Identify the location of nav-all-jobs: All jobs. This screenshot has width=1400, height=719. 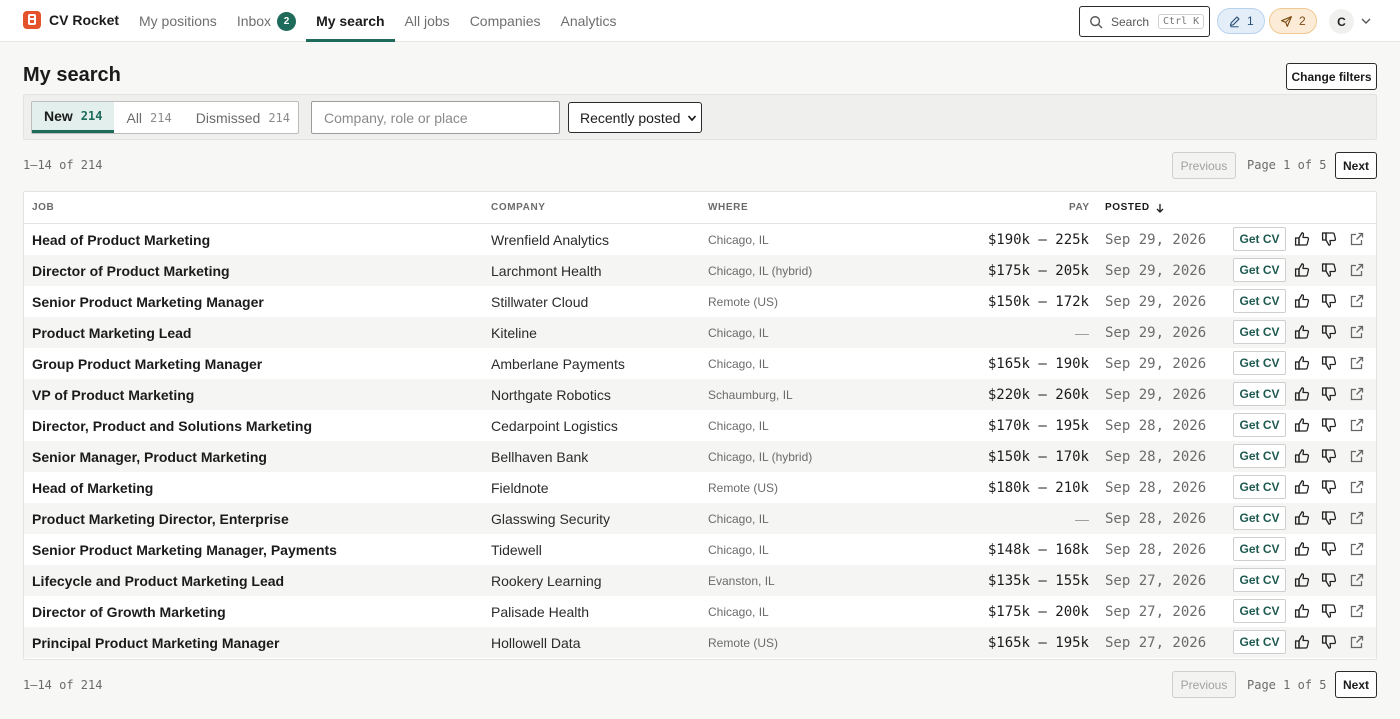
(427, 21).